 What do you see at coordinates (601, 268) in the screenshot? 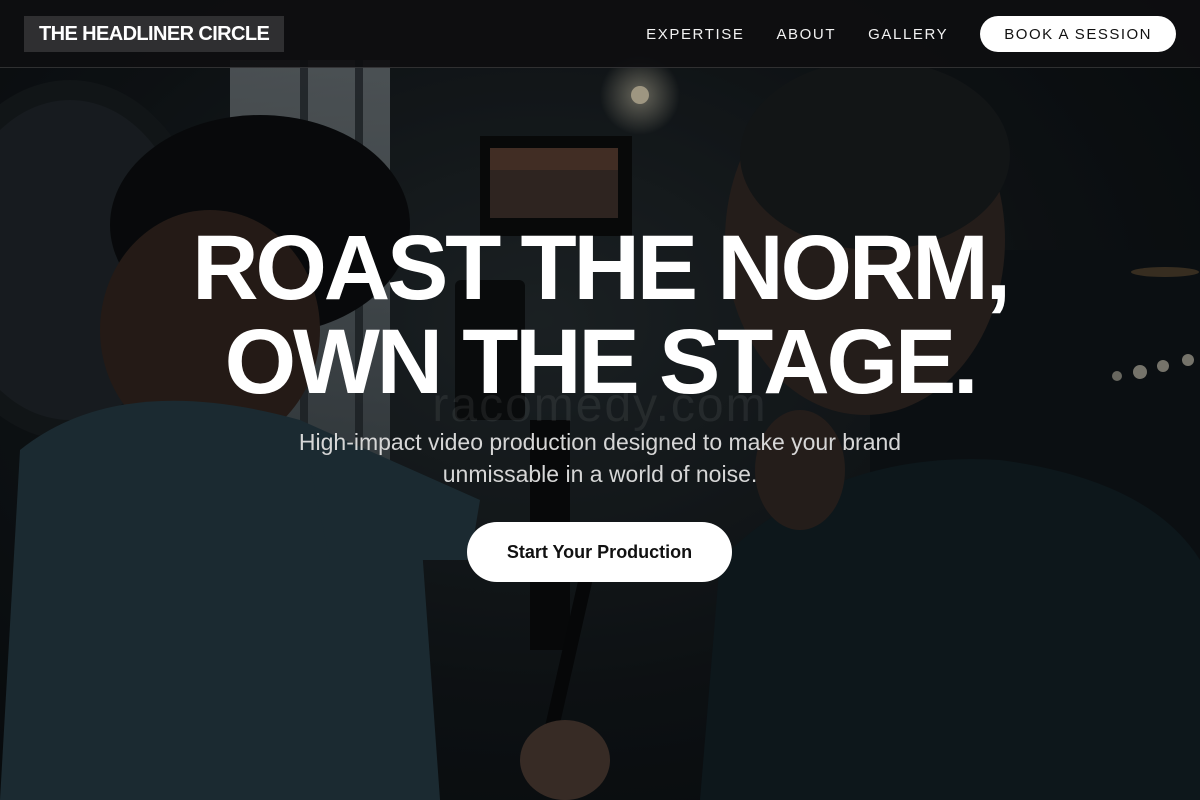
I see `hero-headline-line-1: ROAST THE NORM,` at bounding box center [601, 268].